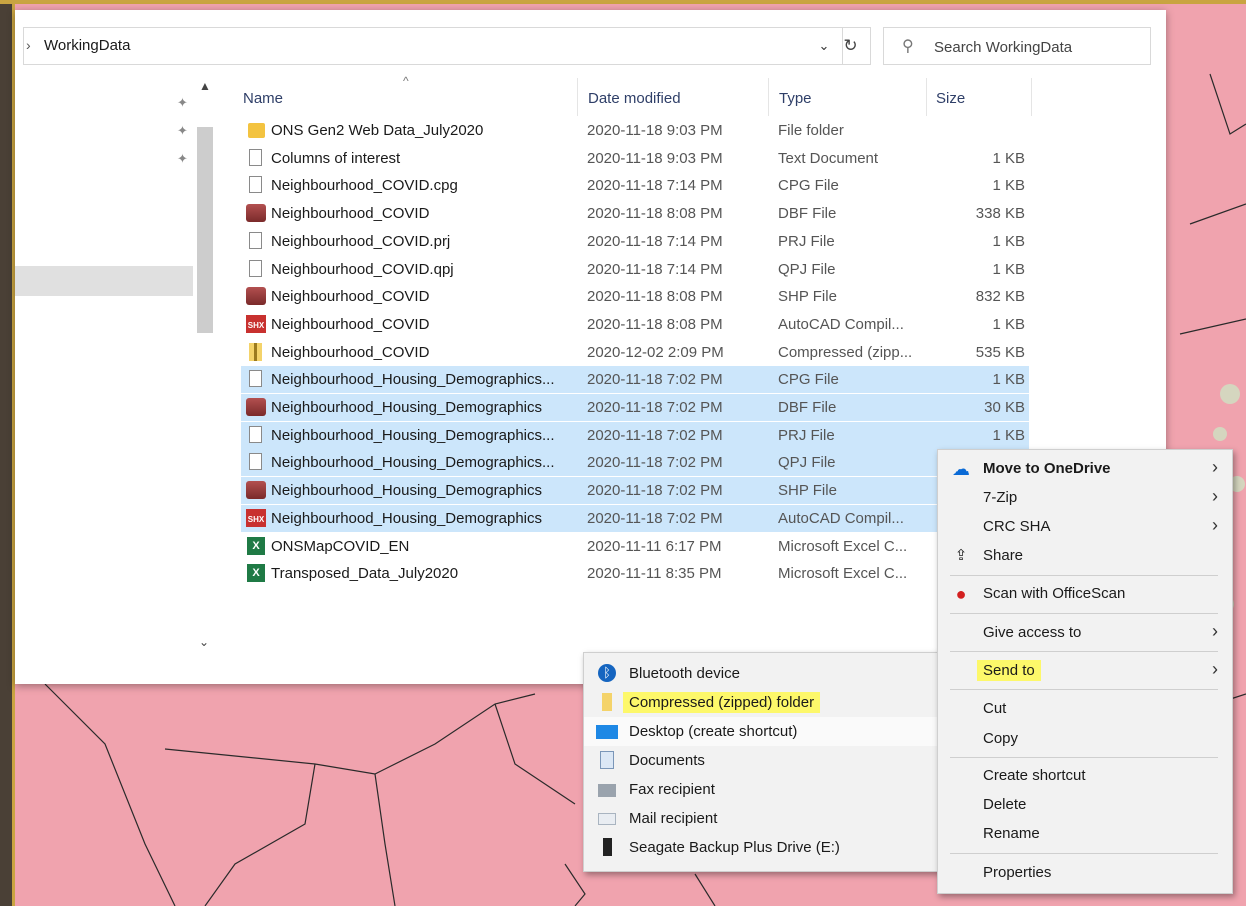  I want to click on file-date-modified: 2020-11-18 9:03 PM, so click(655, 130).